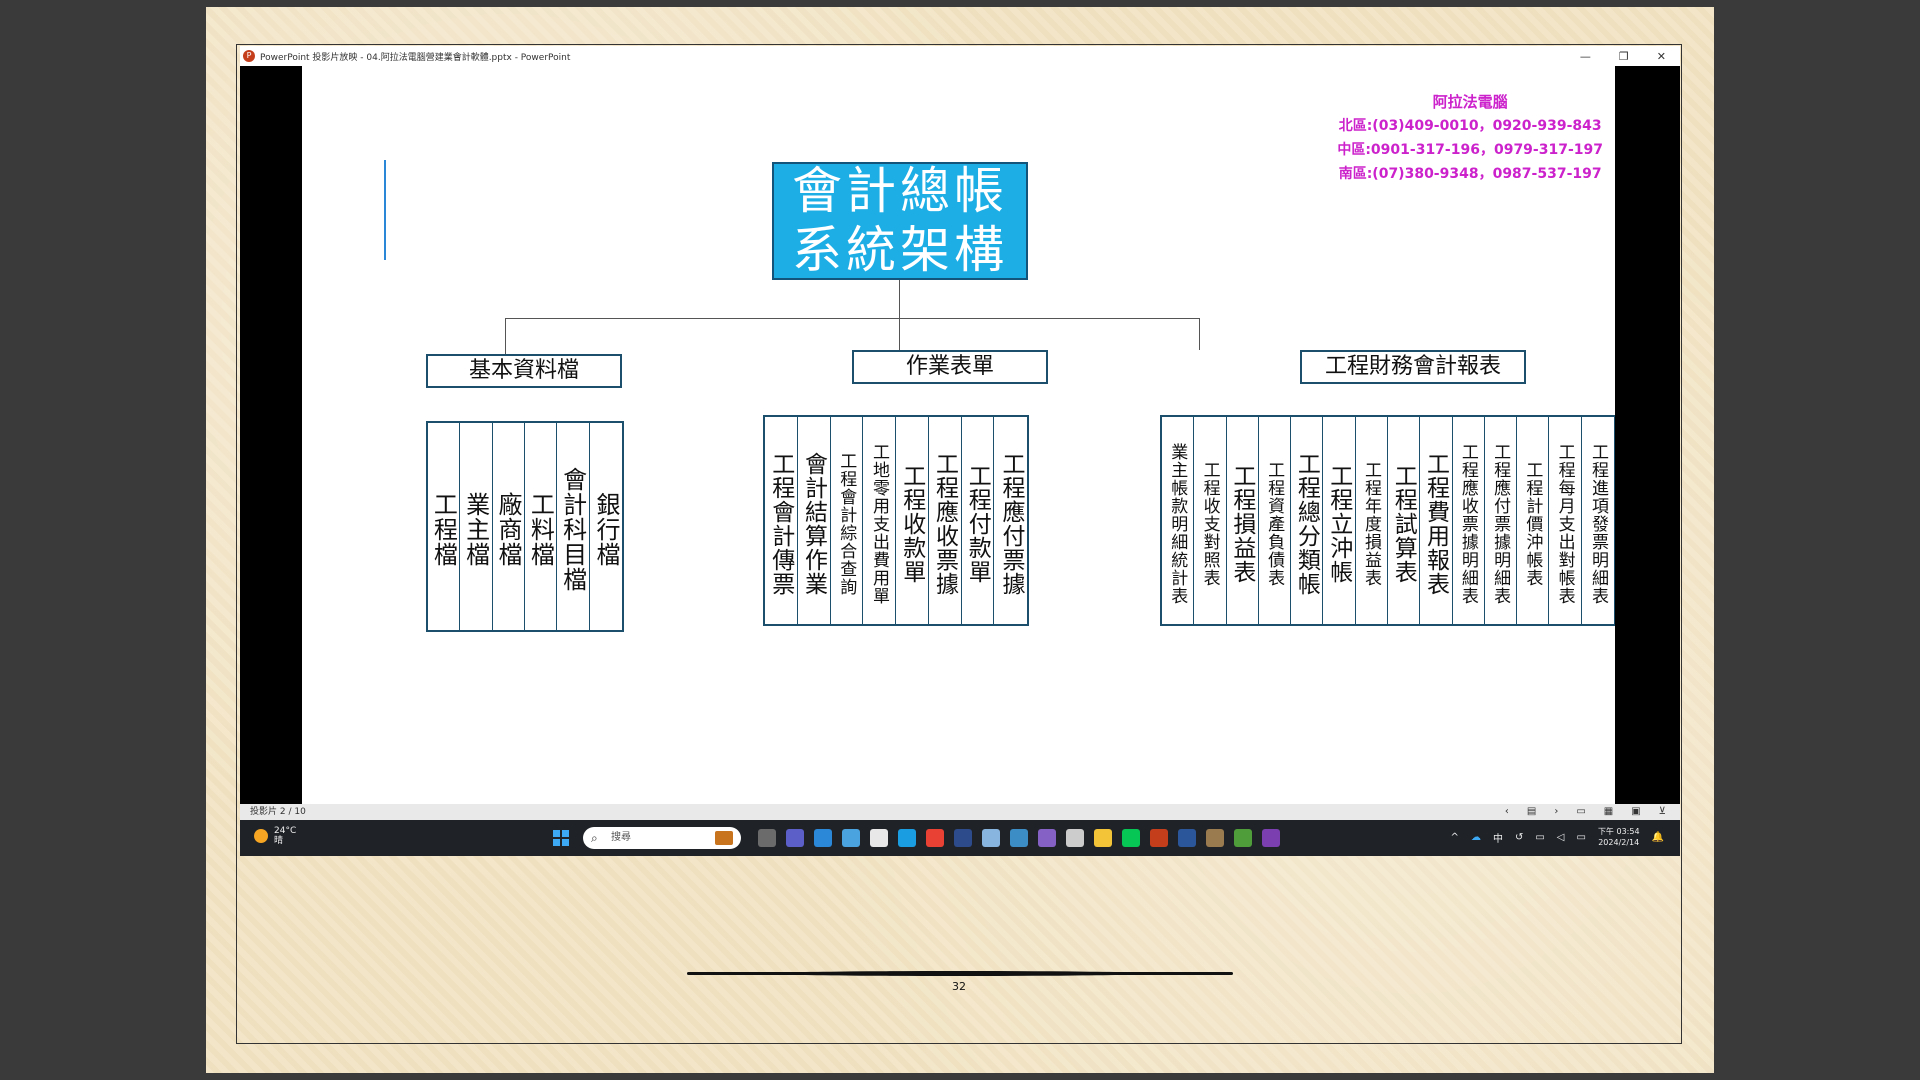  What do you see at coordinates (1275, 520) in the screenshot?
I see `org-item: 工程資產負債表` at bounding box center [1275, 520].